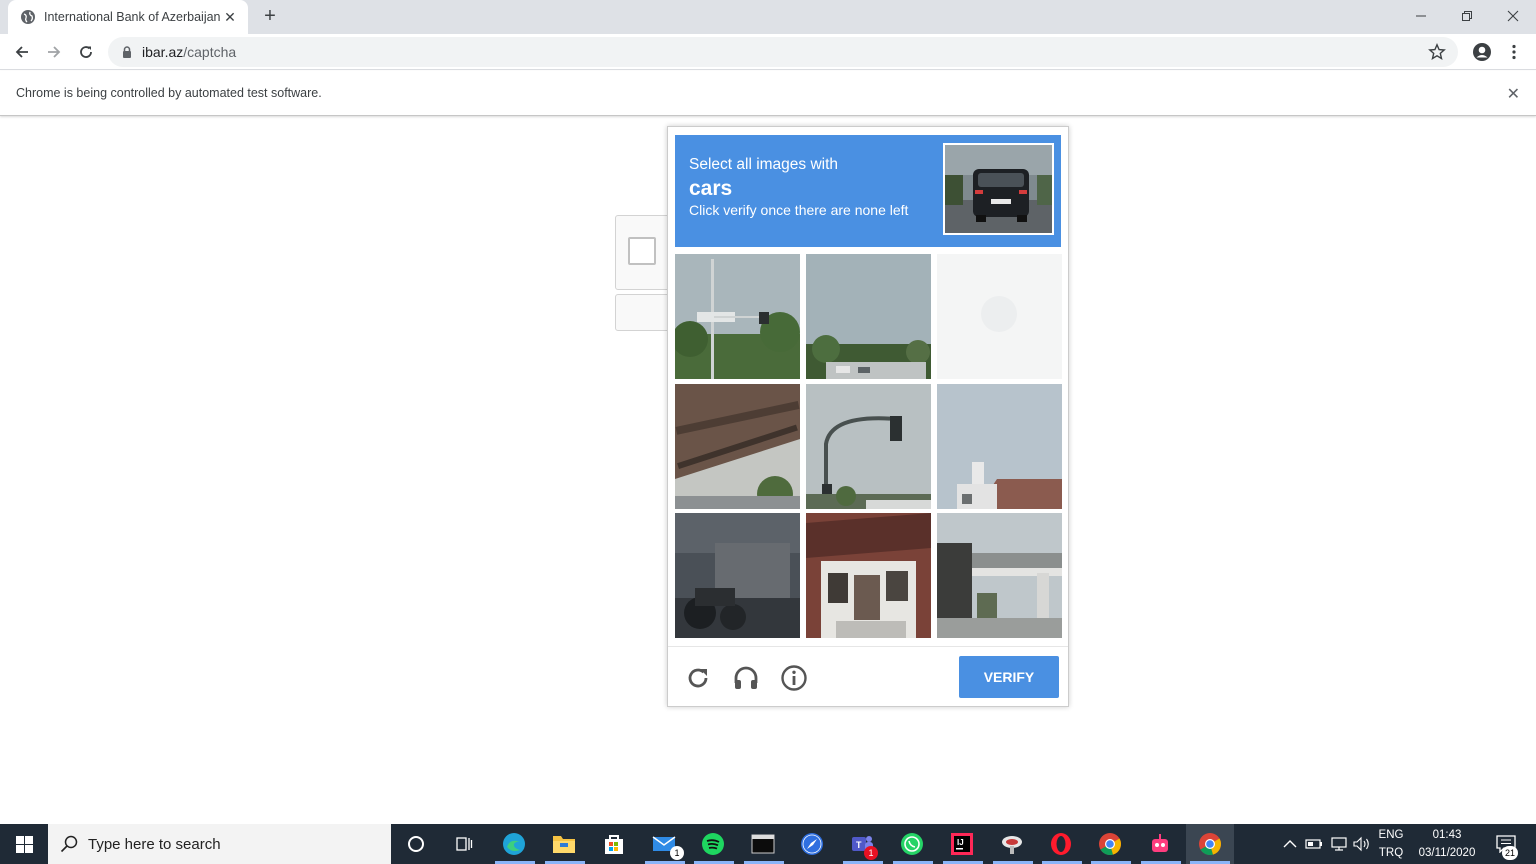 This screenshot has width=1536, height=864. Describe the element at coordinates (764, 164) in the screenshot. I see `instruction-text: Select all images with` at that location.